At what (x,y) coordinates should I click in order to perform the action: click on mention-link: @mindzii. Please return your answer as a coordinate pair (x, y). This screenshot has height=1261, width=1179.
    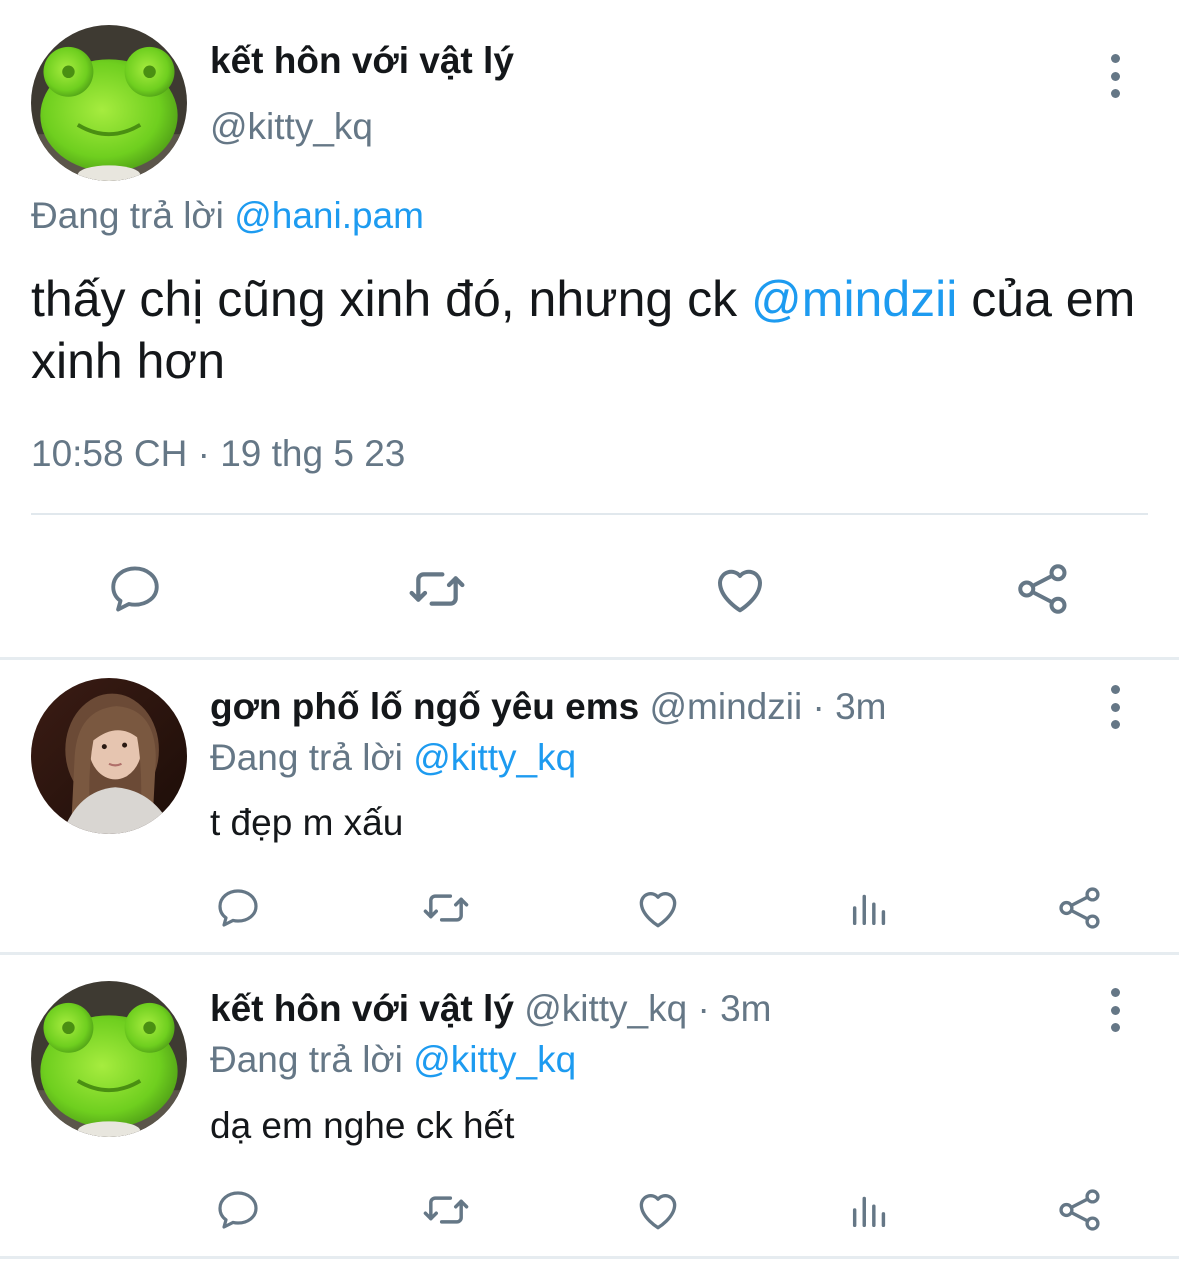
    Looking at the image, I should click on (854, 299).